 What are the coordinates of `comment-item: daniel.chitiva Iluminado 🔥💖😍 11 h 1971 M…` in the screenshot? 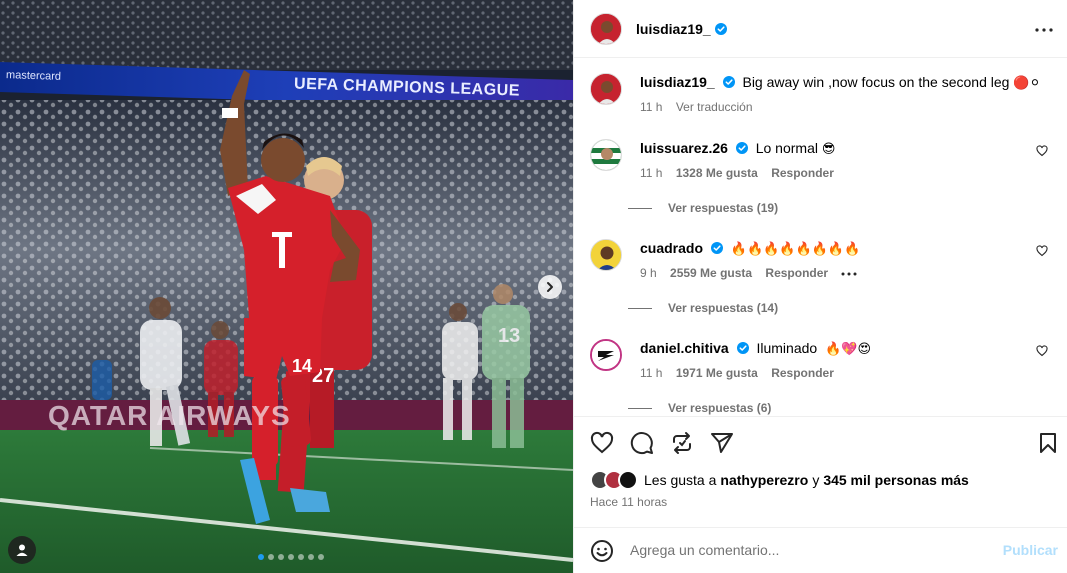 It's located at (825, 369).